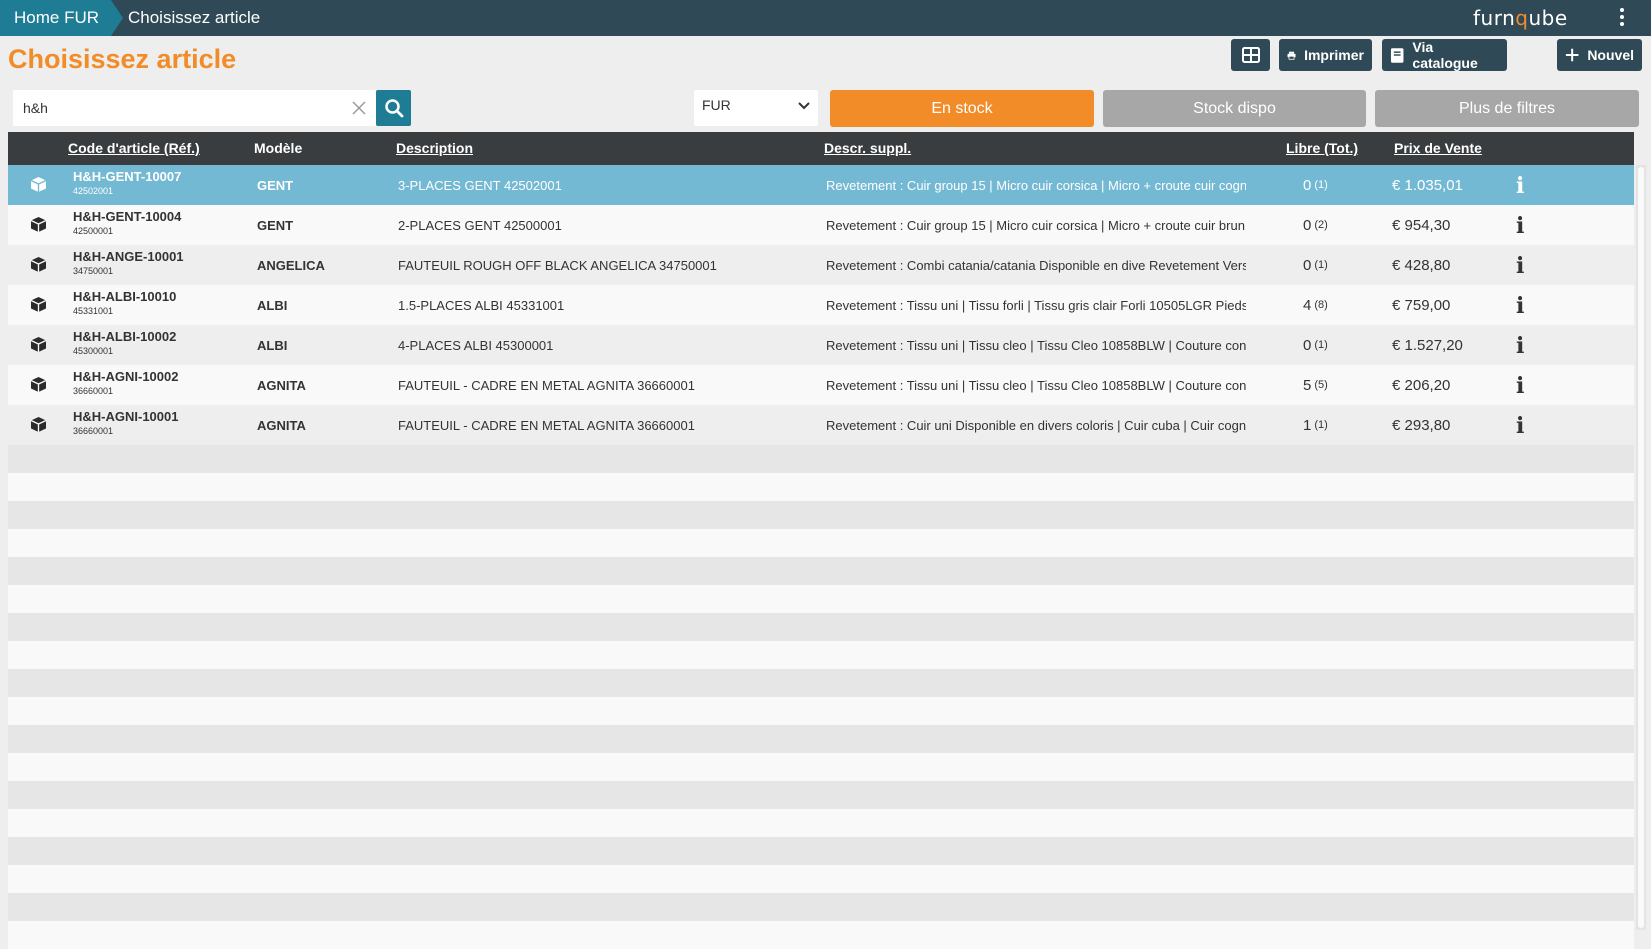  I want to click on article-code: H&H-ANGE-10001, so click(128, 256).